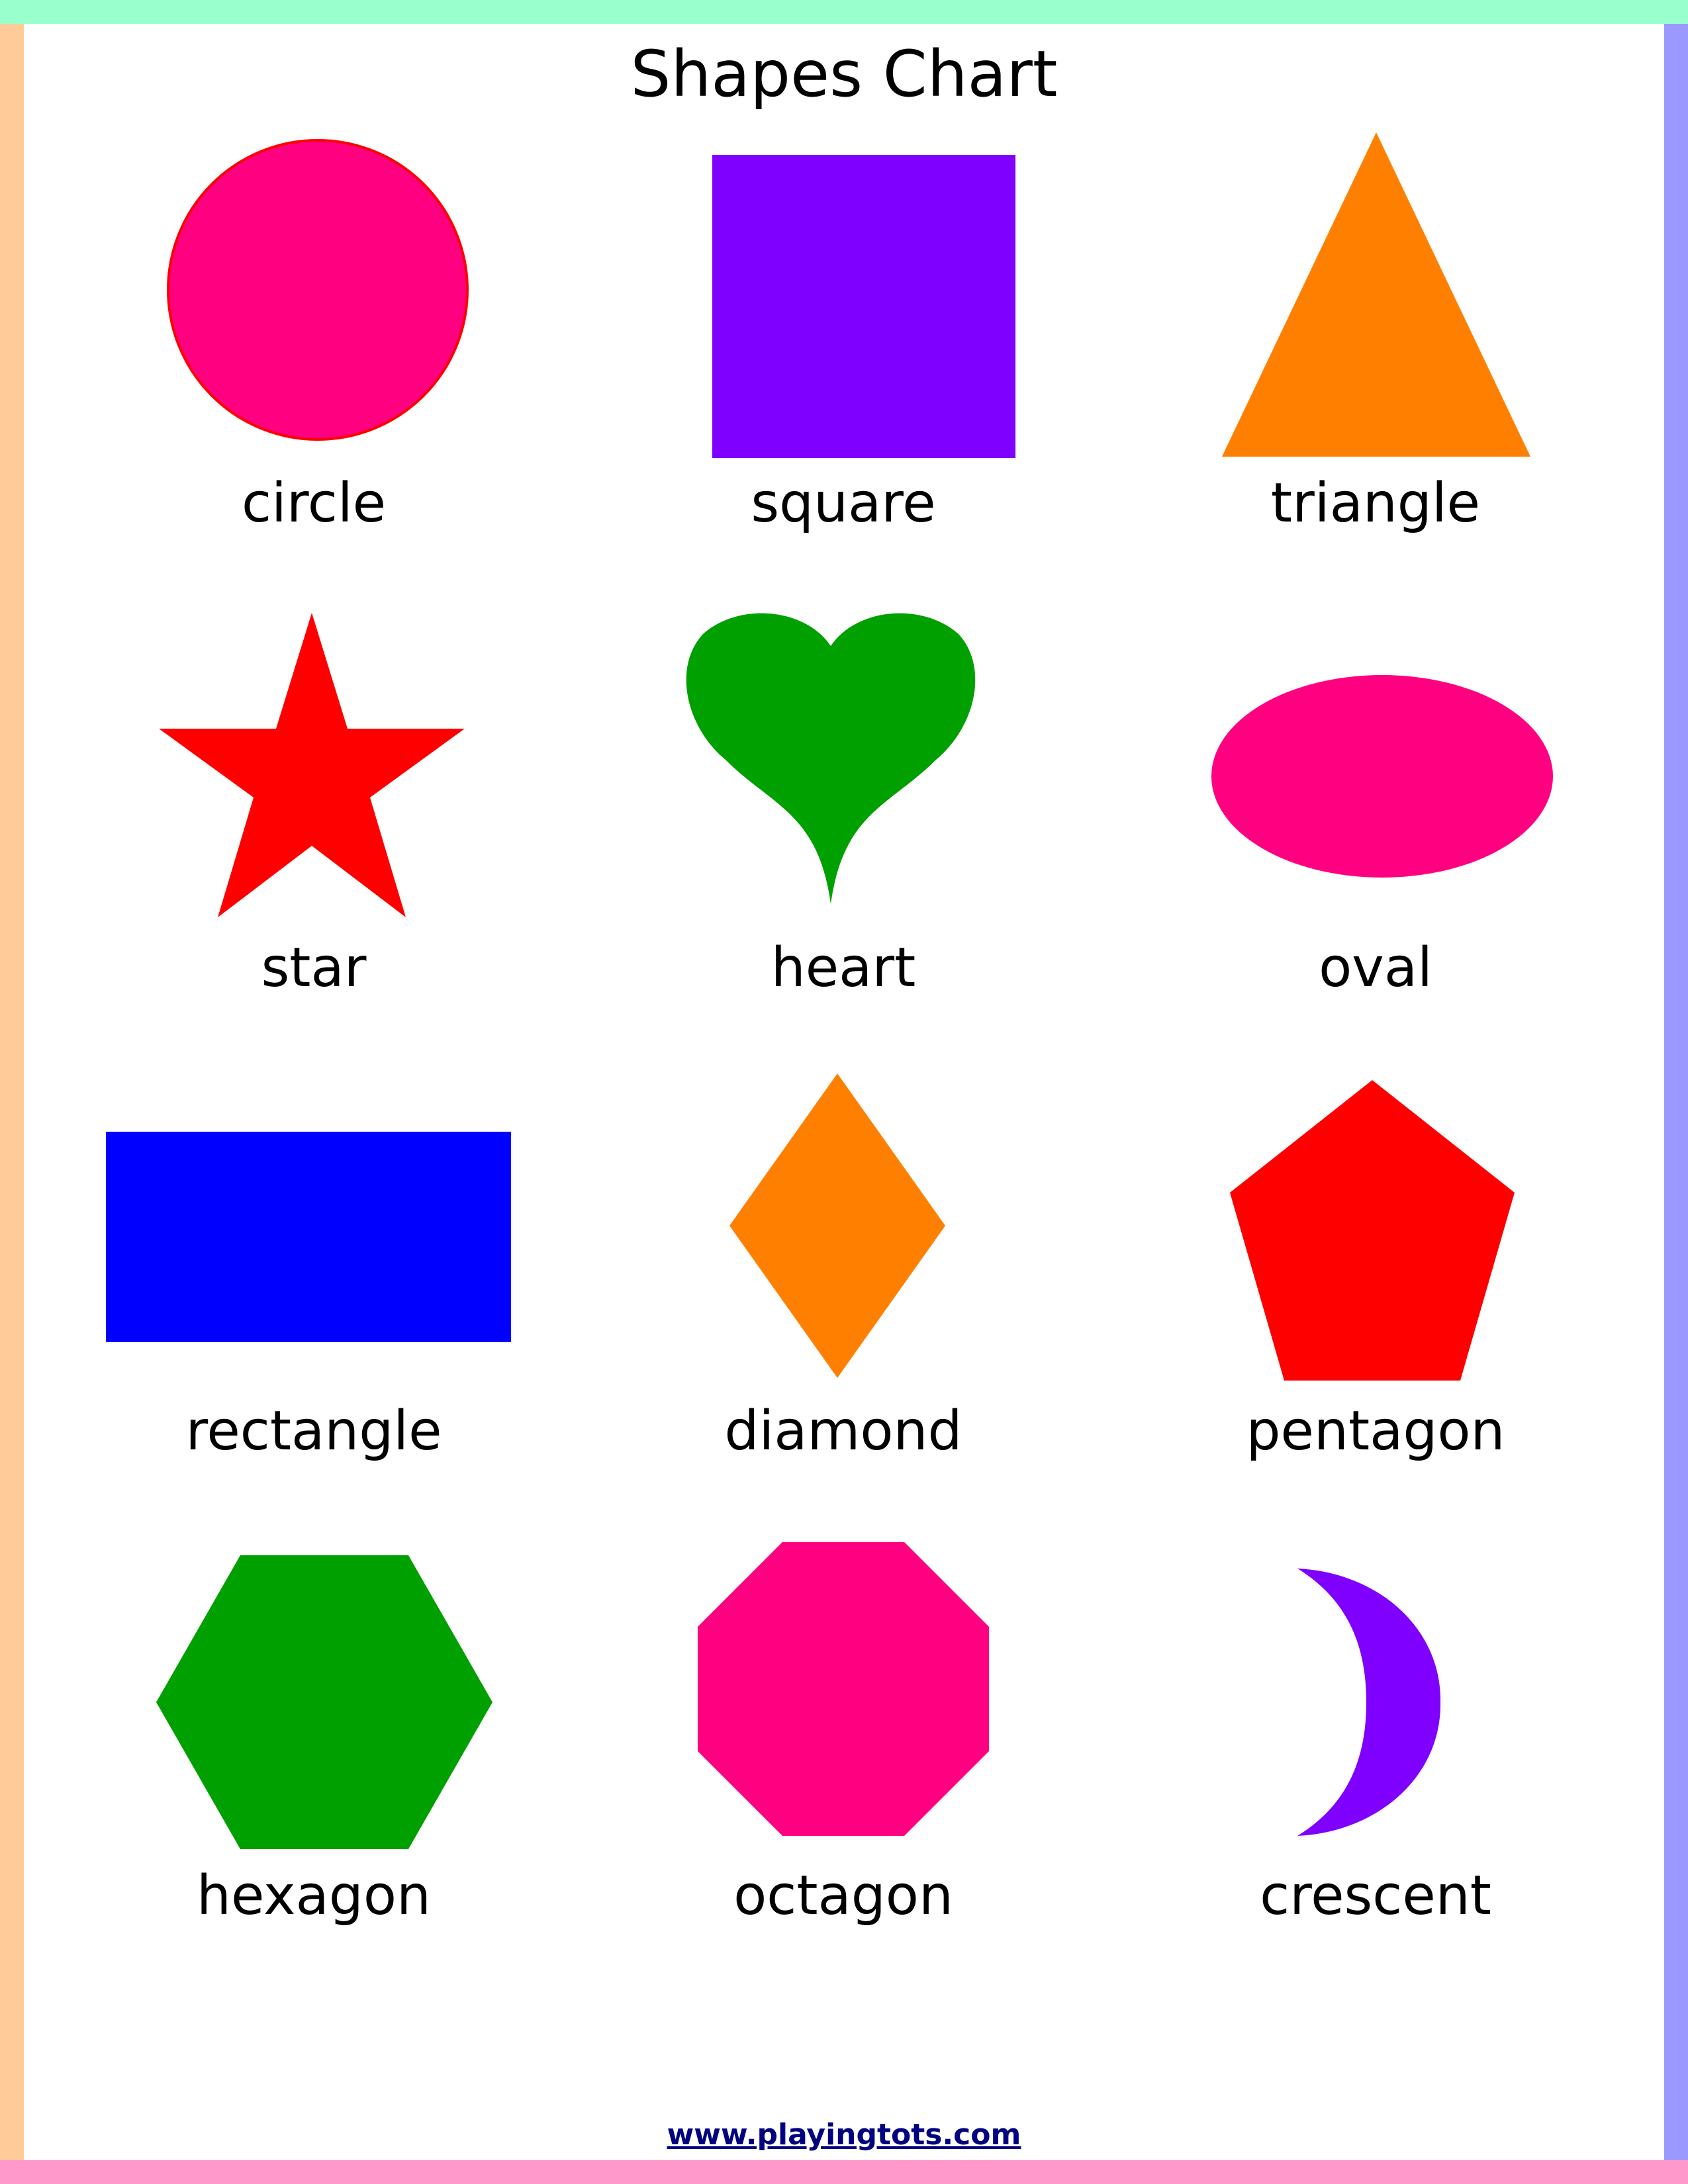 Image resolution: width=1688 pixels, height=2184 pixels. I want to click on square-shape-icon, so click(863, 306).